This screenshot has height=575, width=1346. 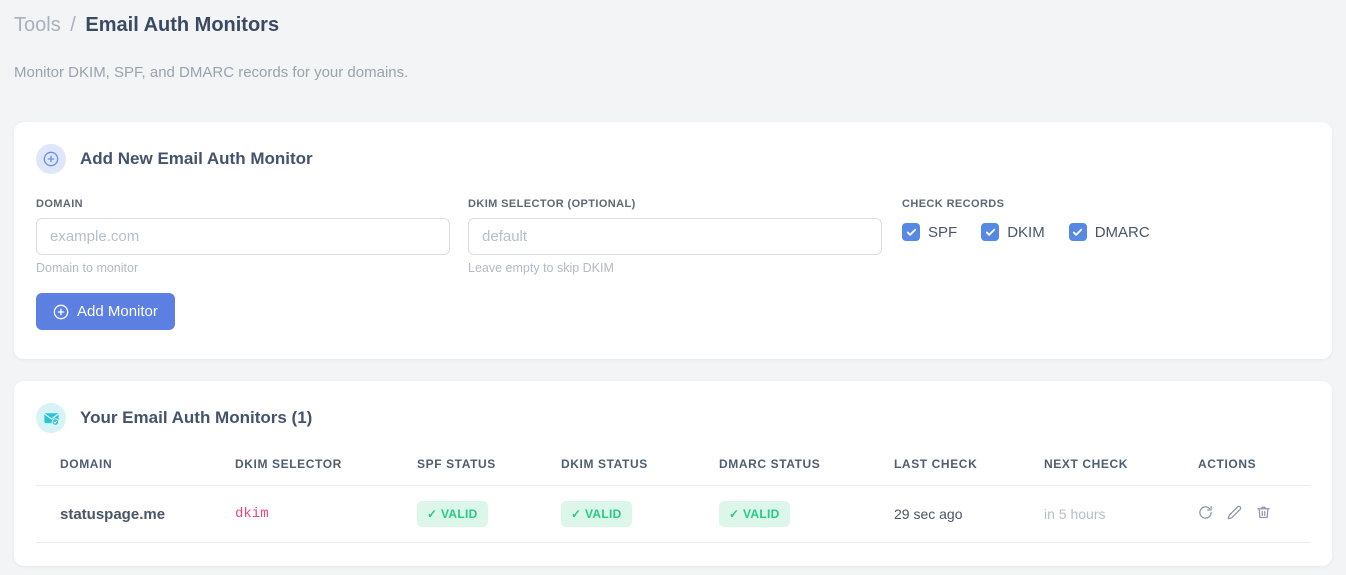 What do you see at coordinates (117, 311) in the screenshot?
I see `add-monitor-button-label: Add Monitor` at bounding box center [117, 311].